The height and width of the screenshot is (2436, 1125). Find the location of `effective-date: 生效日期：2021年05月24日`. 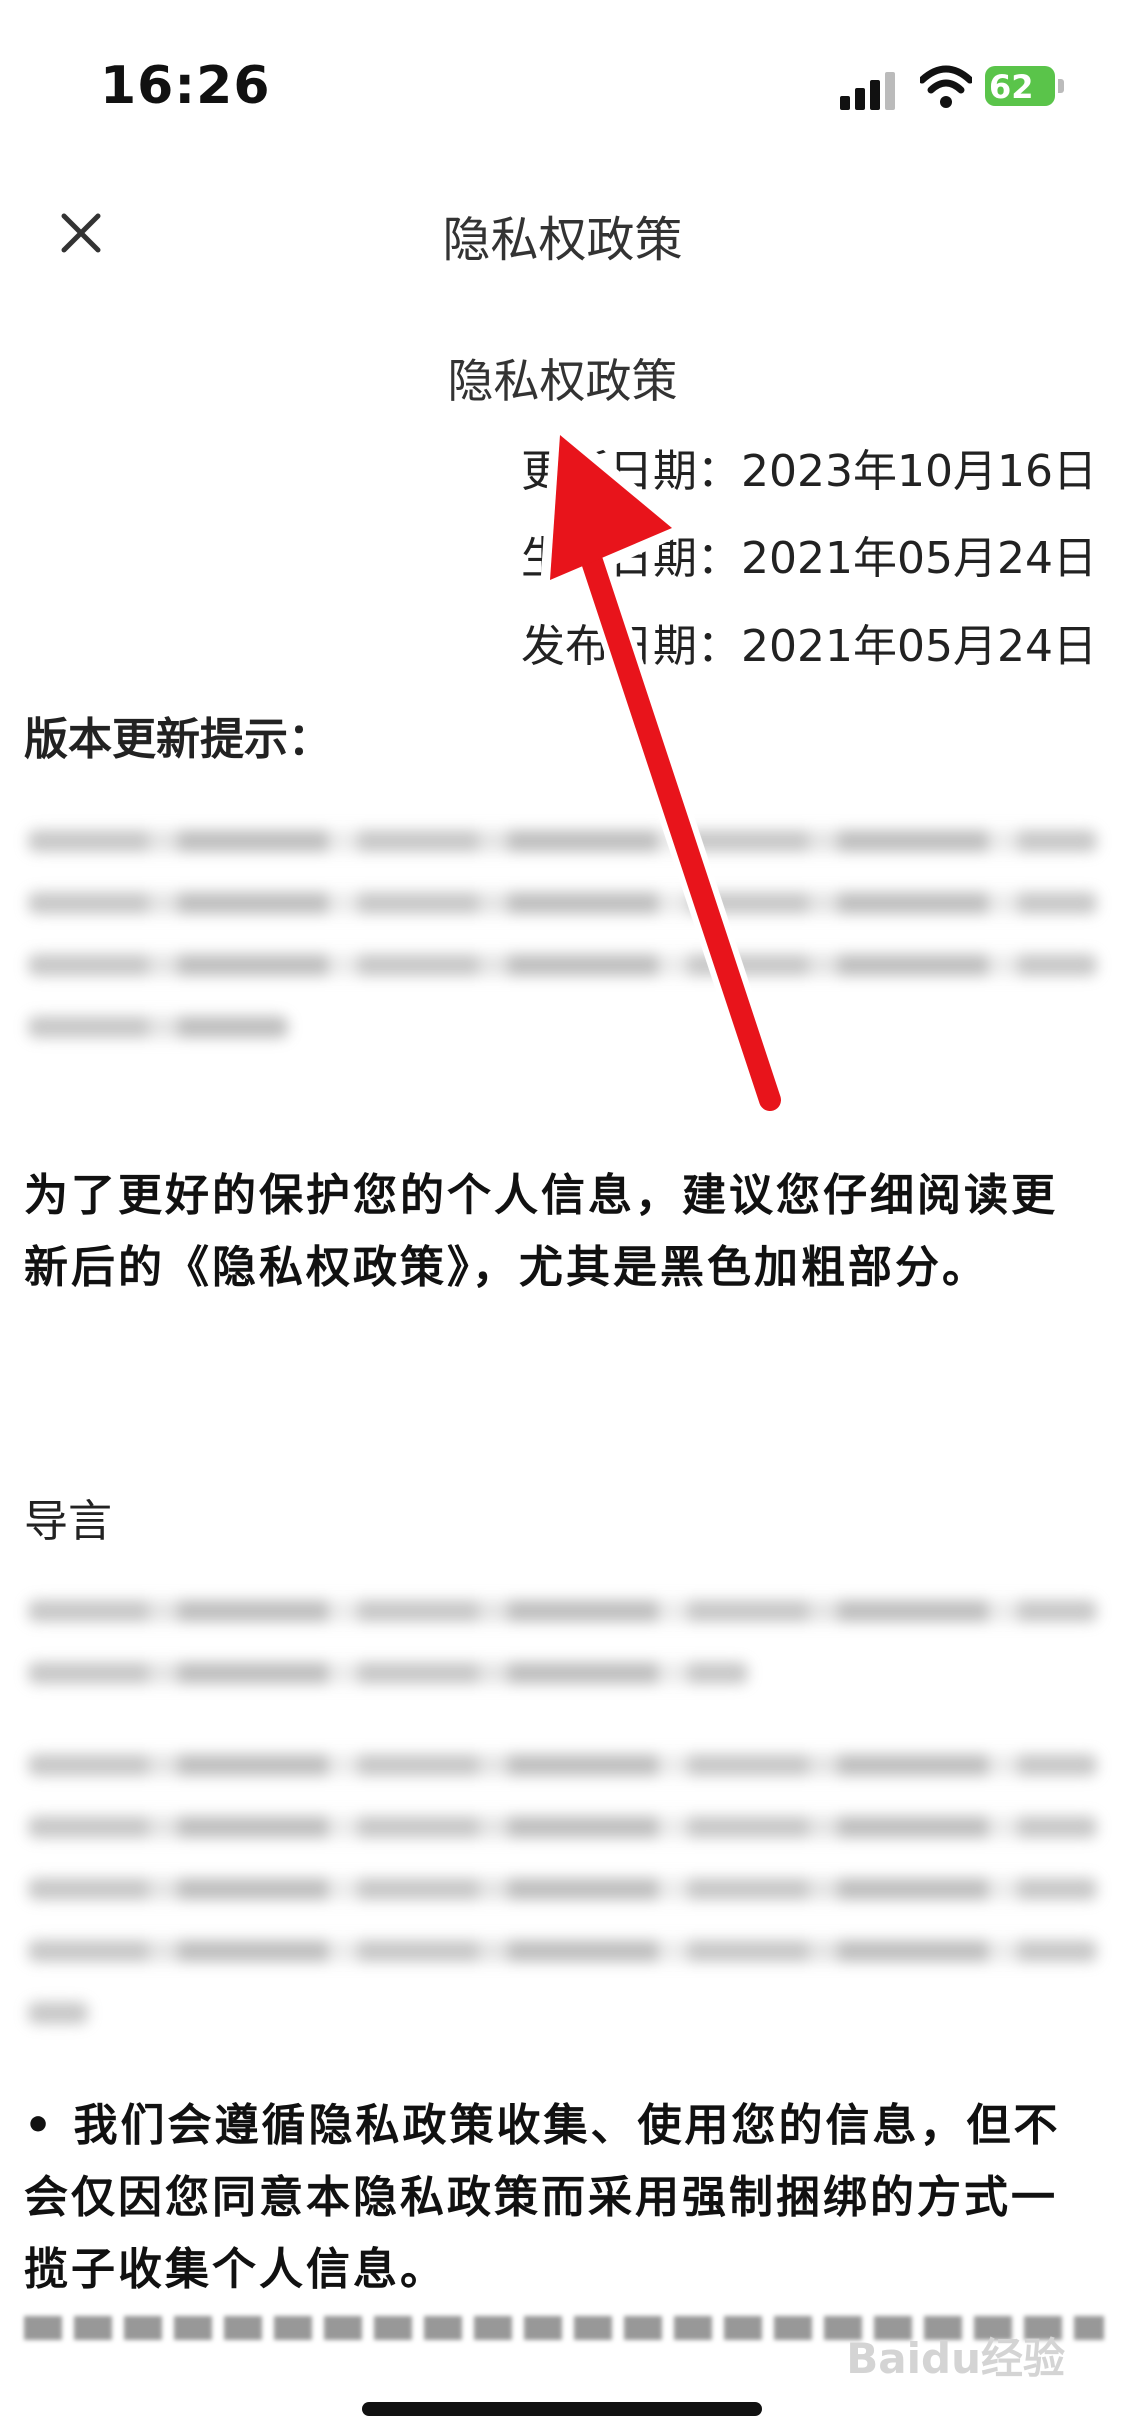

effective-date: 生效日期：2021年05月24日 is located at coordinates (809, 558).